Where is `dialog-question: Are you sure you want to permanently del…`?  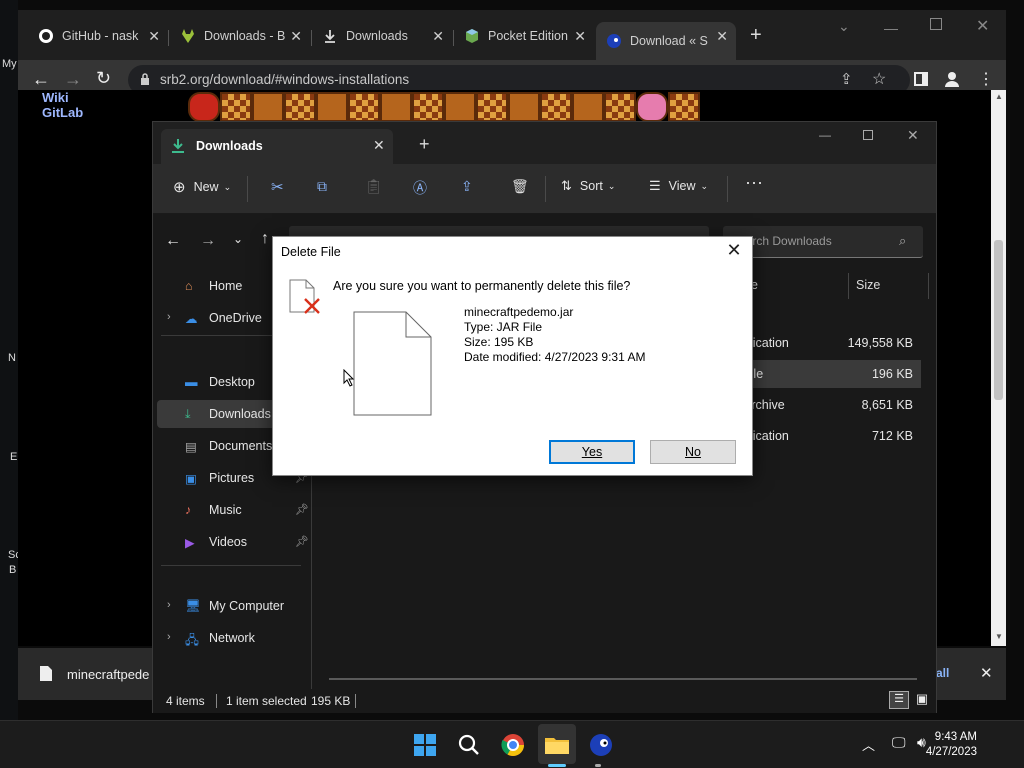 dialog-question: Are you sure you want to permanently del… is located at coordinates (482, 286).